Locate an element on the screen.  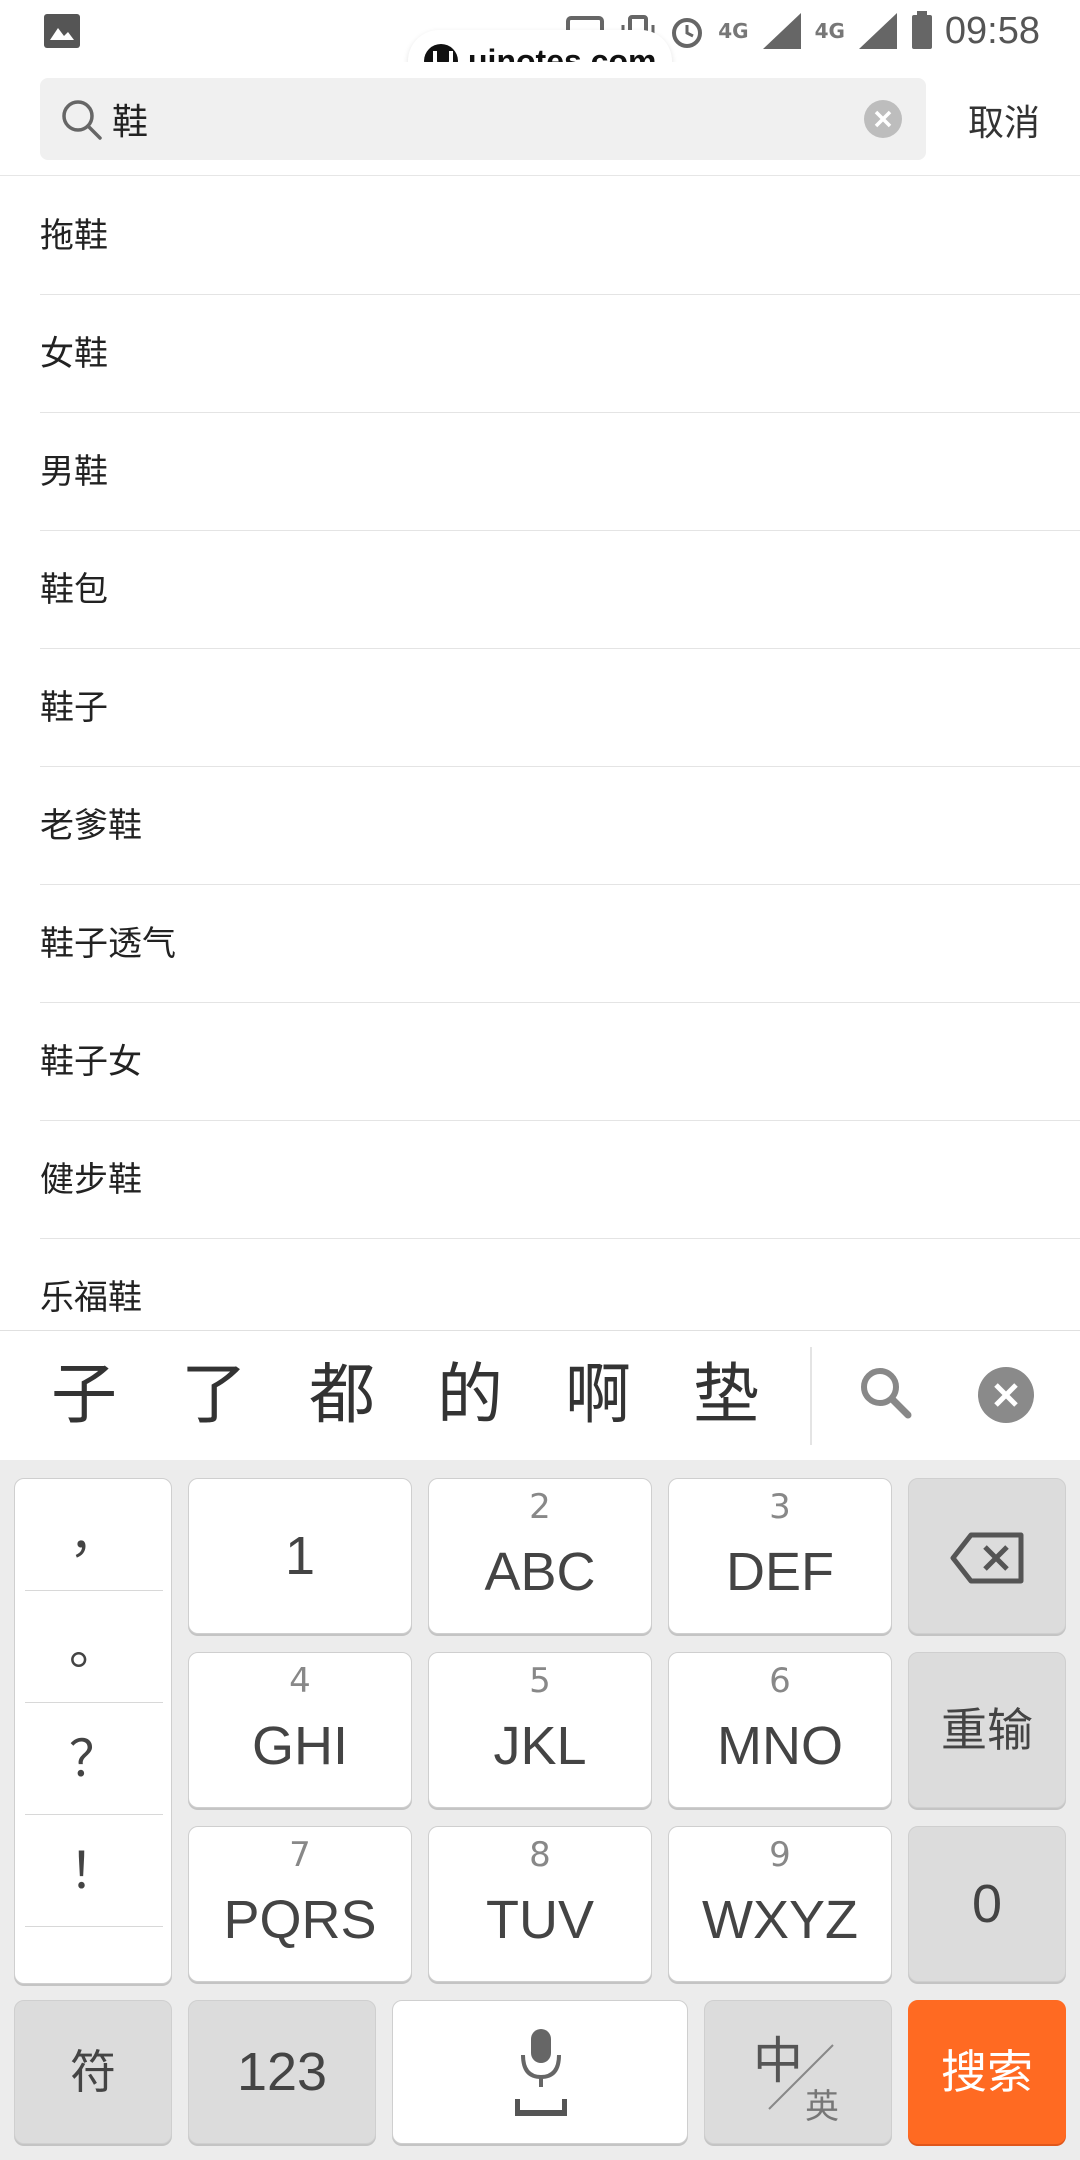
key-7-pqrs: 7 PQRS is located at coordinates (300, 1904).